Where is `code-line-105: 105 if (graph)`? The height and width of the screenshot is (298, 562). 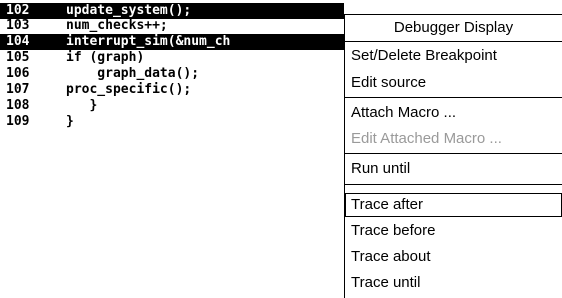 code-line-105: 105 if (graph) is located at coordinates (72, 58).